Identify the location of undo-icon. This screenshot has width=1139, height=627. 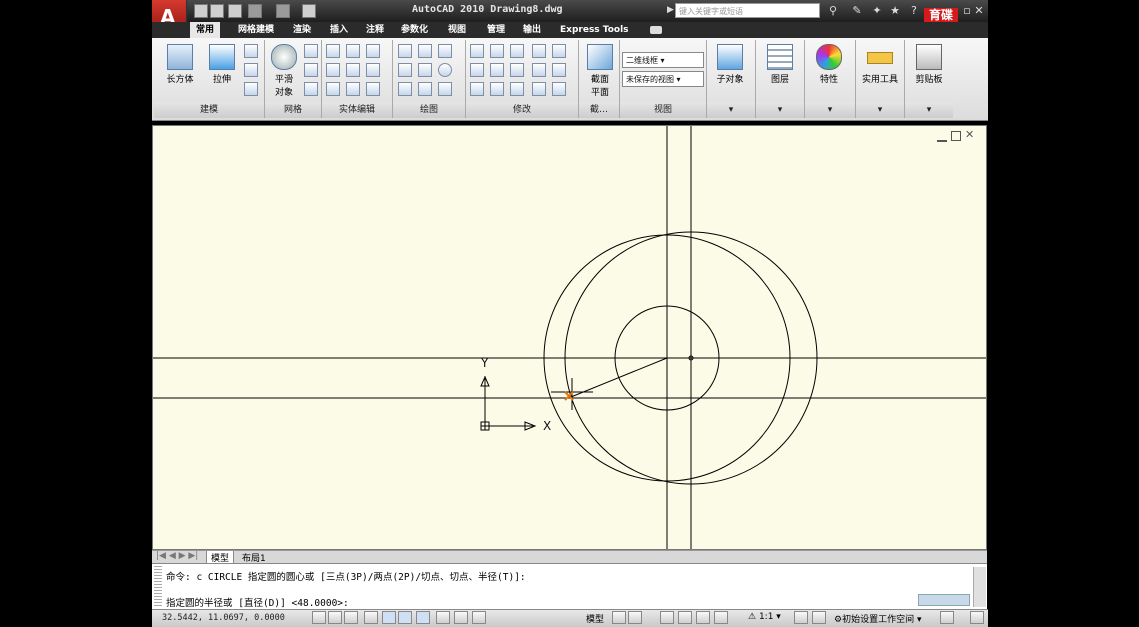
(255, 11).